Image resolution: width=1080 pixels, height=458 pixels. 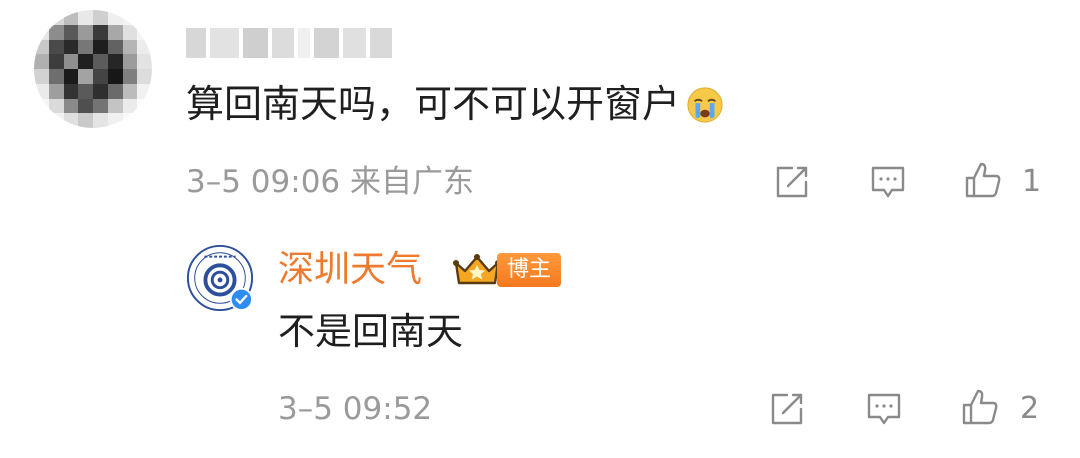 What do you see at coordinates (93, 69) in the screenshot?
I see `user-avatar` at bounding box center [93, 69].